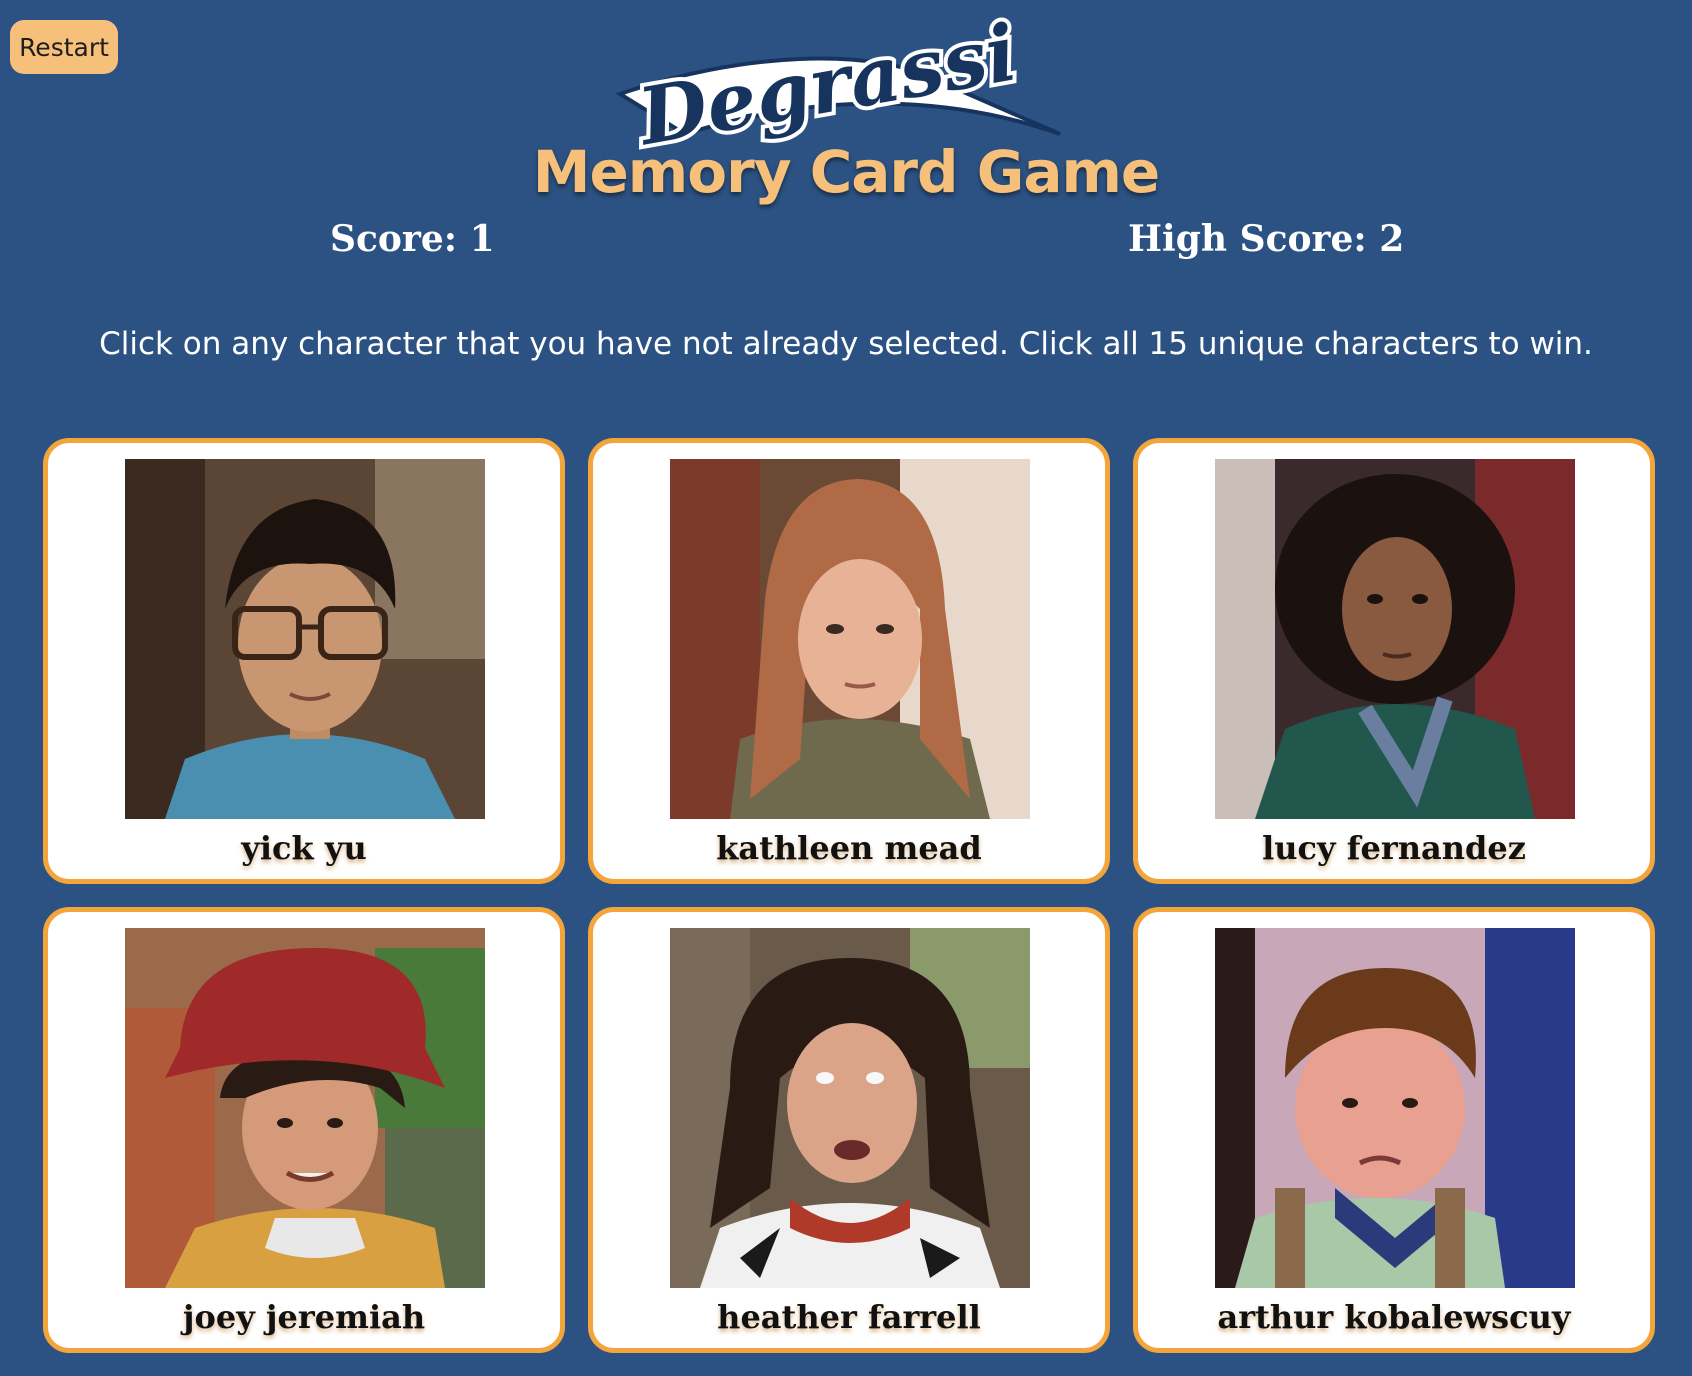 This screenshot has width=1692, height=1376. I want to click on restart-button: Restart, so click(64, 47).